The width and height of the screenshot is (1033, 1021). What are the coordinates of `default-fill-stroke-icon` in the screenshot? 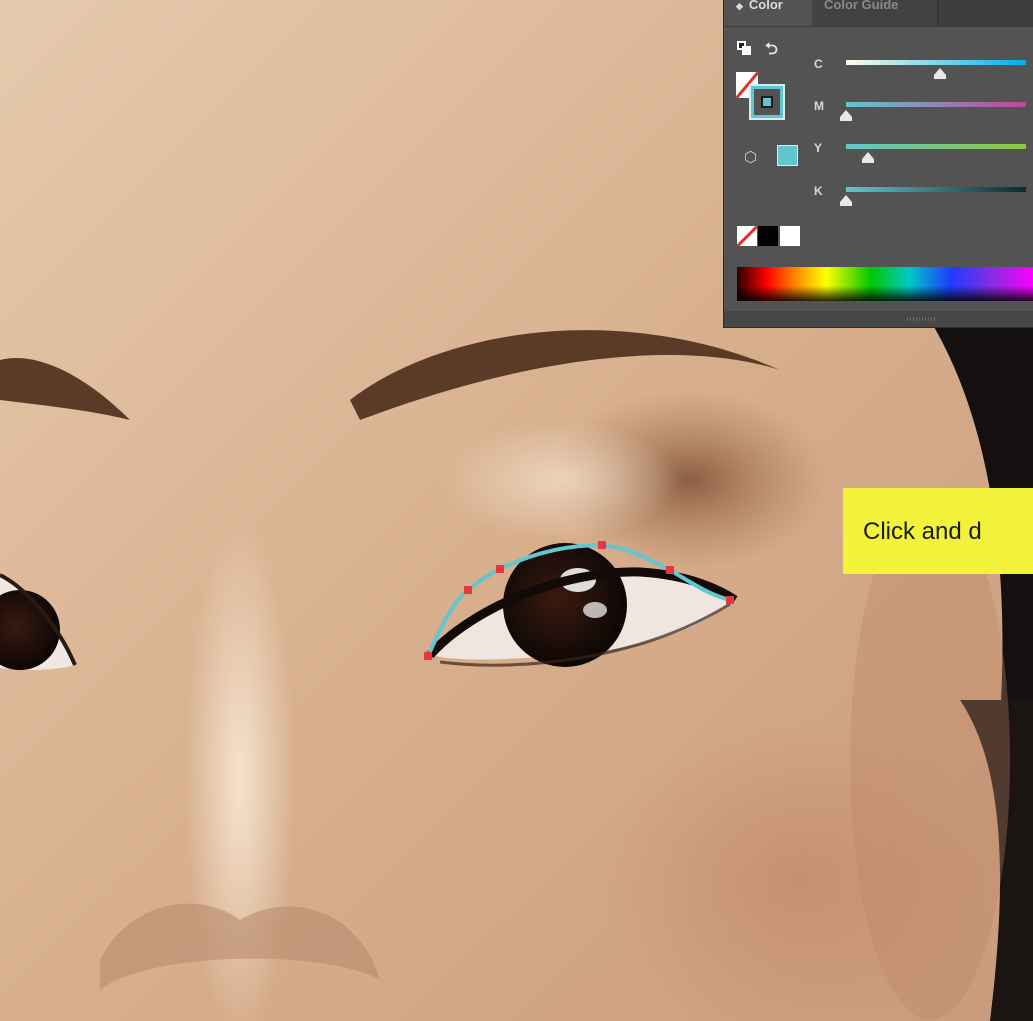 It's located at (744, 48).